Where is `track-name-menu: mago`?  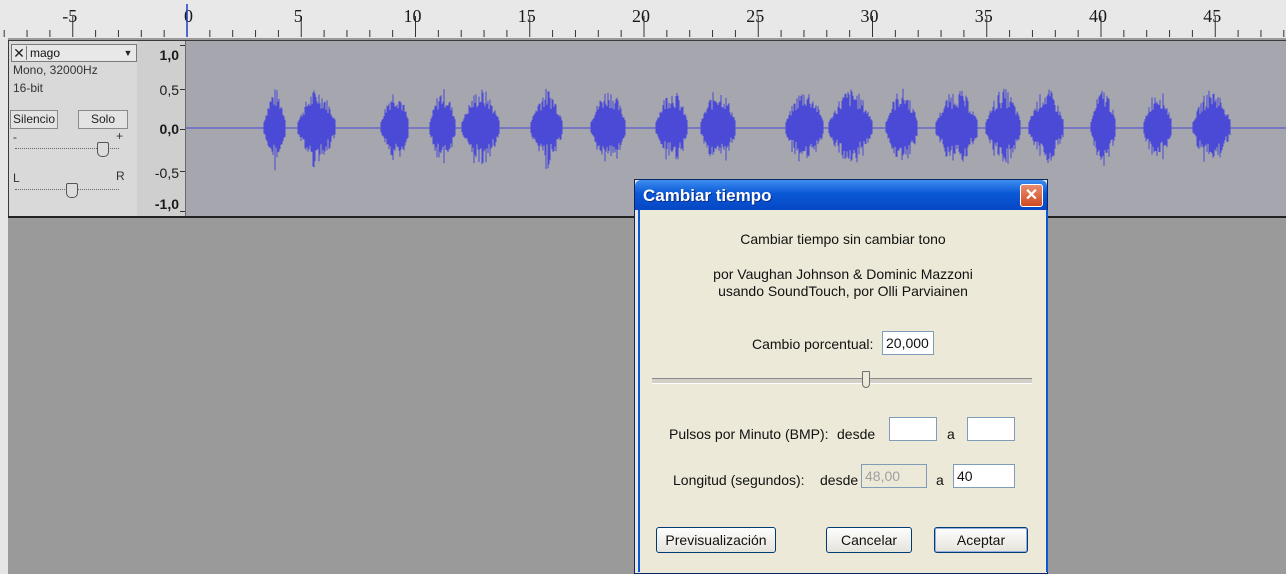
track-name-menu: mago is located at coordinates (73, 53).